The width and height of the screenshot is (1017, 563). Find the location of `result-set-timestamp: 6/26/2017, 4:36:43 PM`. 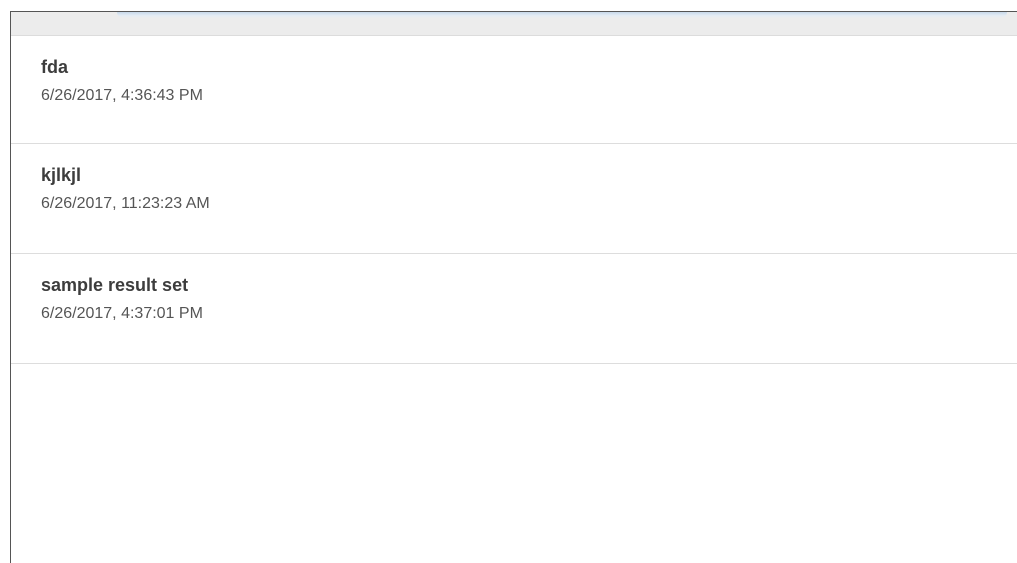

result-set-timestamp: 6/26/2017, 4:36:43 PM is located at coordinates (122, 95).